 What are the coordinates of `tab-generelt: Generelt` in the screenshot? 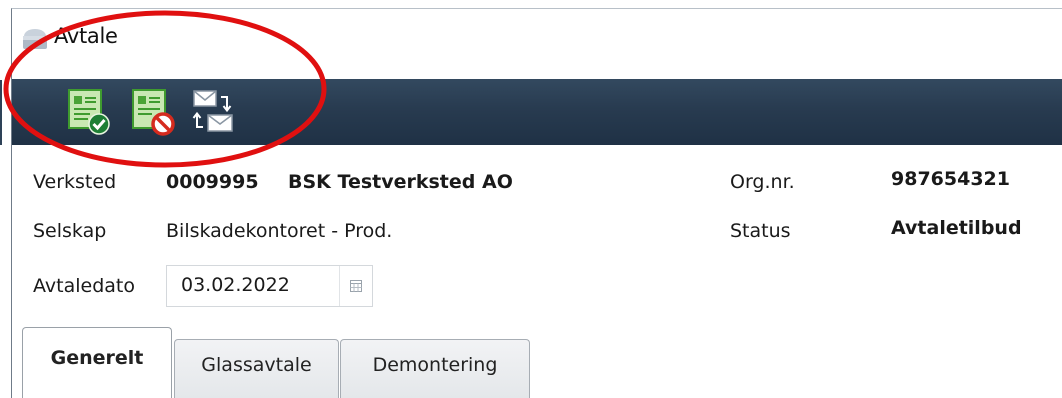 It's located at (97, 362).